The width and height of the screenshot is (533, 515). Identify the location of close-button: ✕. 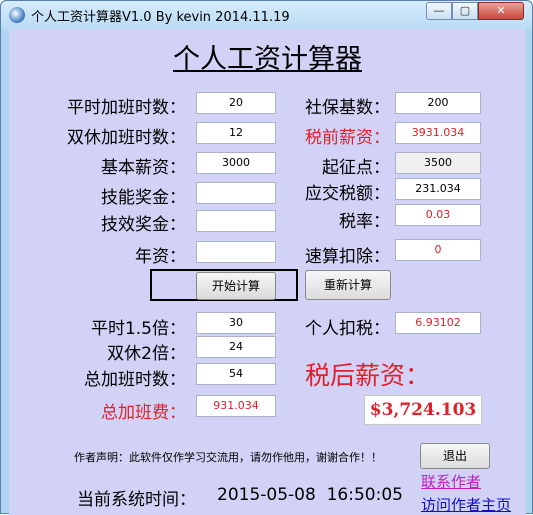
(501, 11).